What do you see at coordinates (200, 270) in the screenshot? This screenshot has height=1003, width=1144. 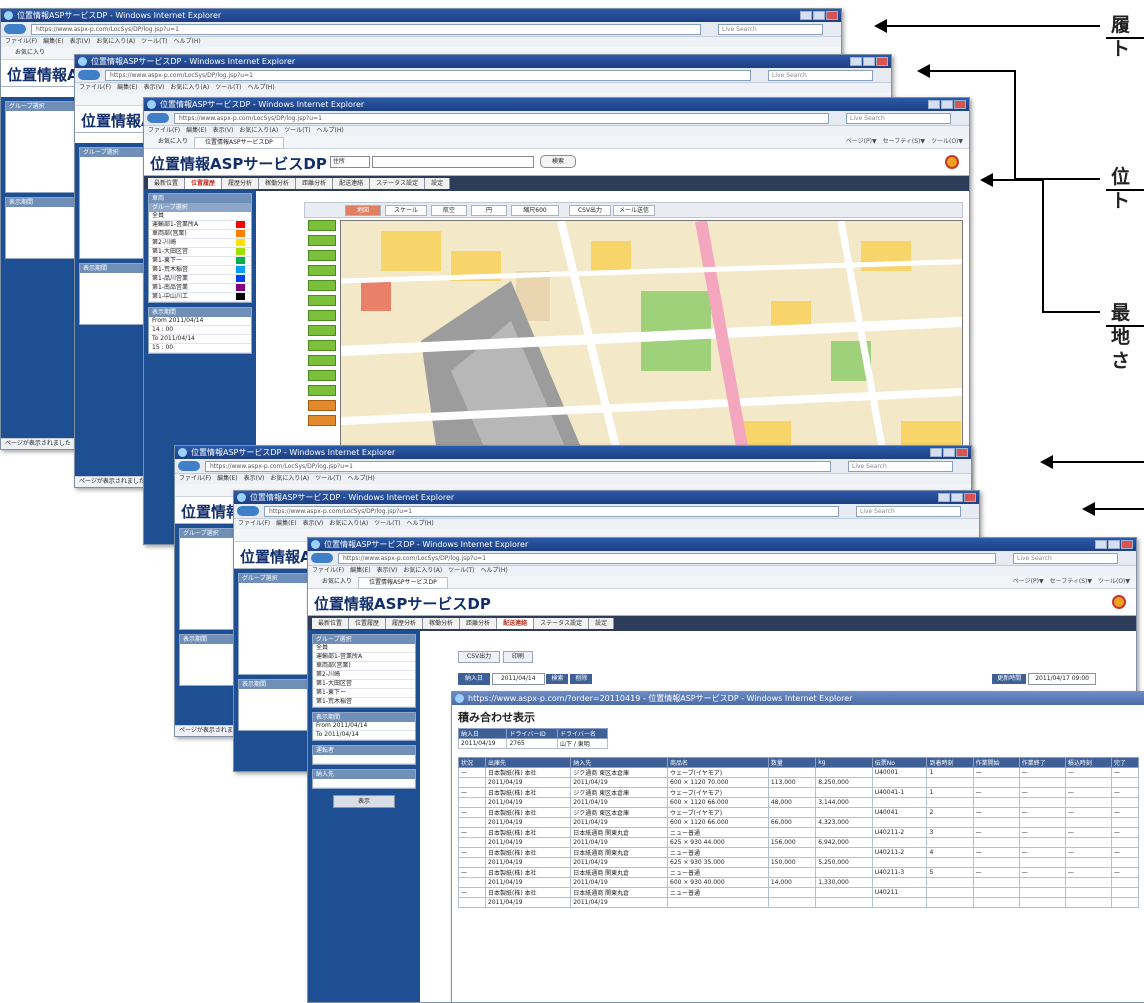 I see `vehicle-row: 第1-荒木稲営` at bounding box center [200, 270].